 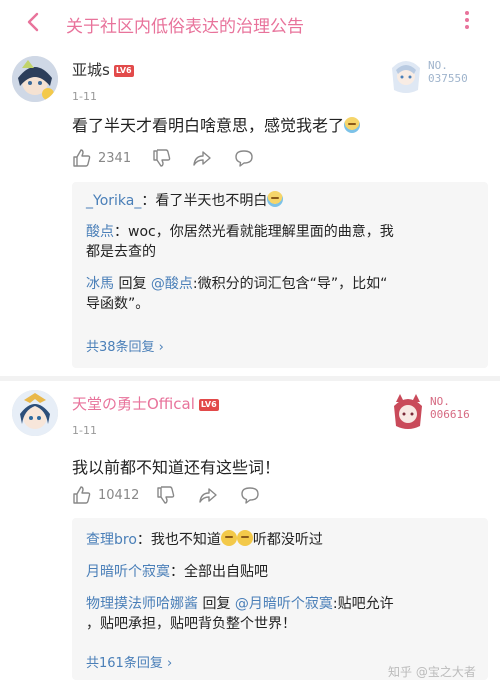 What do you see at coordinates (236, 294) in the screenshot?
I see `reply-line: 冰馬 回复 @酸点:微积分的词汇包含“导”，比如“ 导函数”。` at bounding box center [236, 294].